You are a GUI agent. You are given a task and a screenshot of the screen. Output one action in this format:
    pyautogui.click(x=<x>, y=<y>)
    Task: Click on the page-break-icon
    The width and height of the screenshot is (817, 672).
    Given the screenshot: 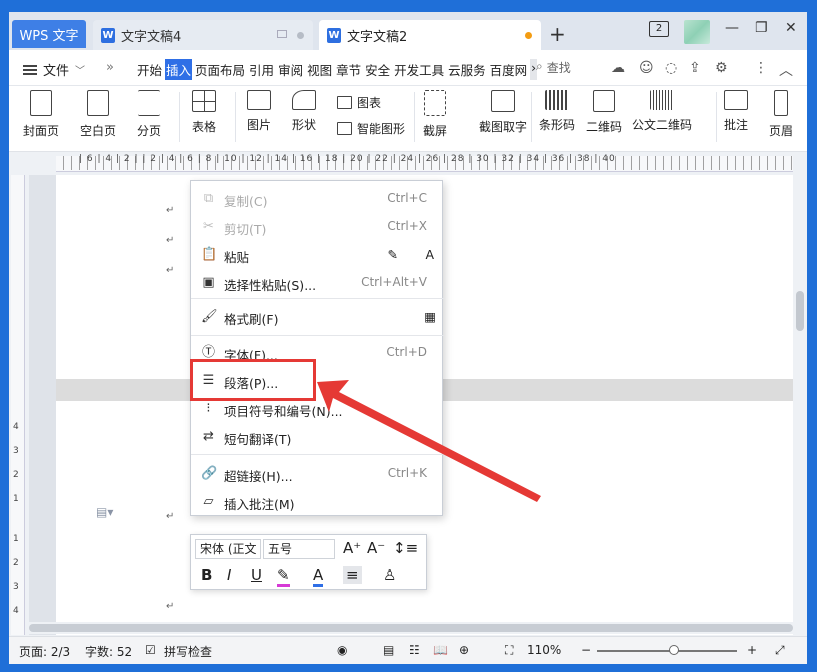 What is the action you would take?
    pyautogui.click(x=149, y=103)
    